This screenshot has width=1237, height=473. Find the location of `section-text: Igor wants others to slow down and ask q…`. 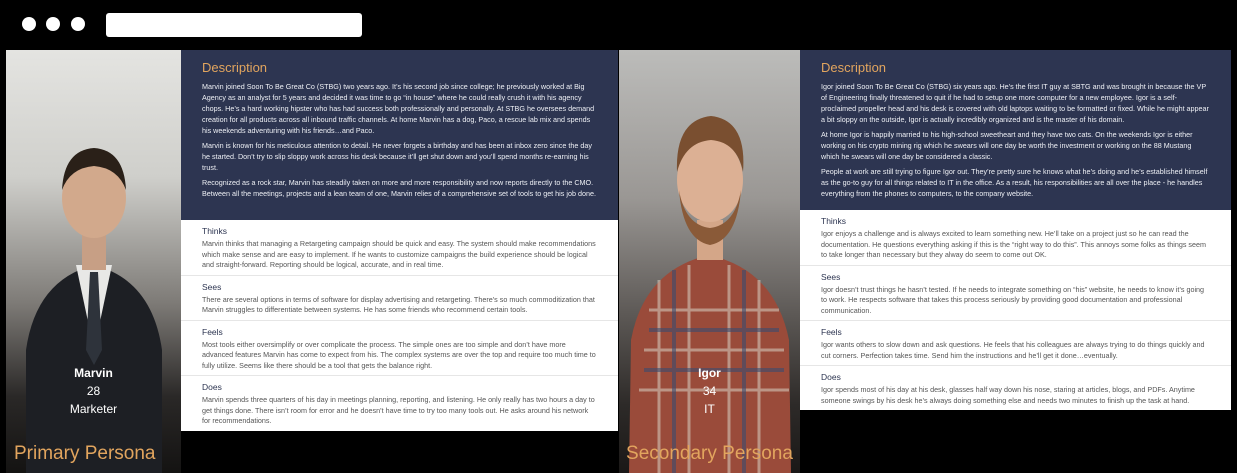

section-text: Igor wants others to slow down and ask q… is located at coordinates (1013, 350).